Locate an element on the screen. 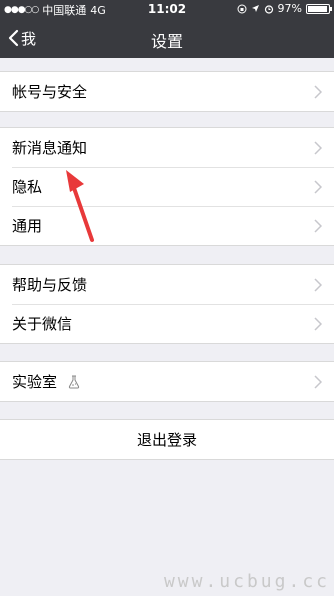 The width and height of the screenshot is (334, 596). settings-item-account-security: 帐号与安全 is located at coordinates (167, 91).